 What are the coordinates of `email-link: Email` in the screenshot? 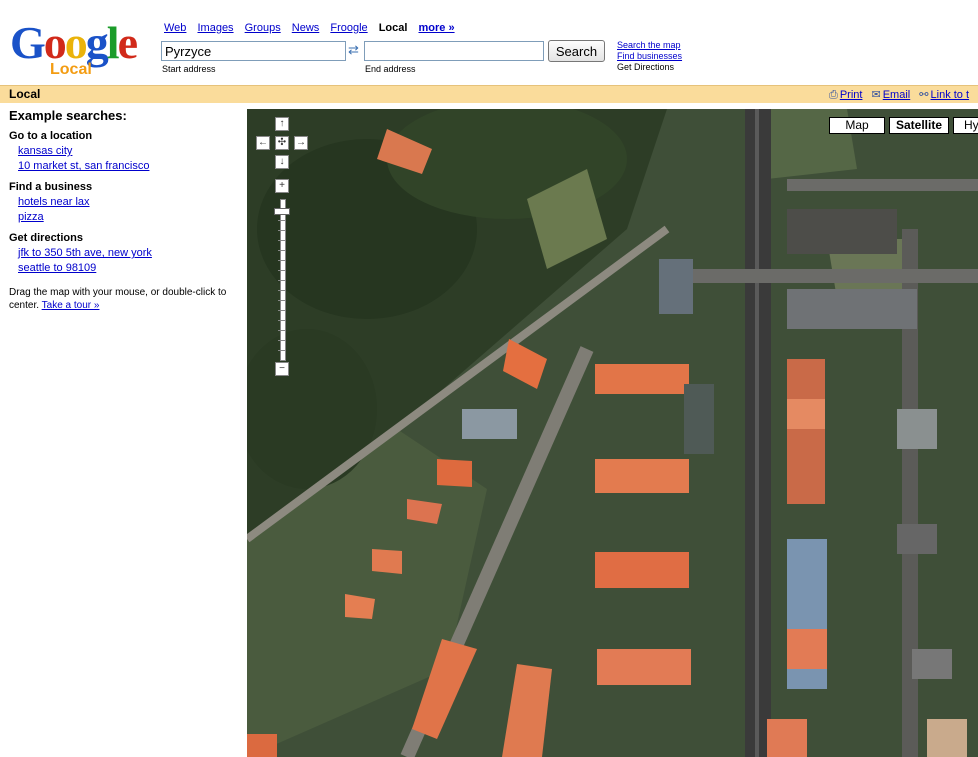 It's located at (897, 95).